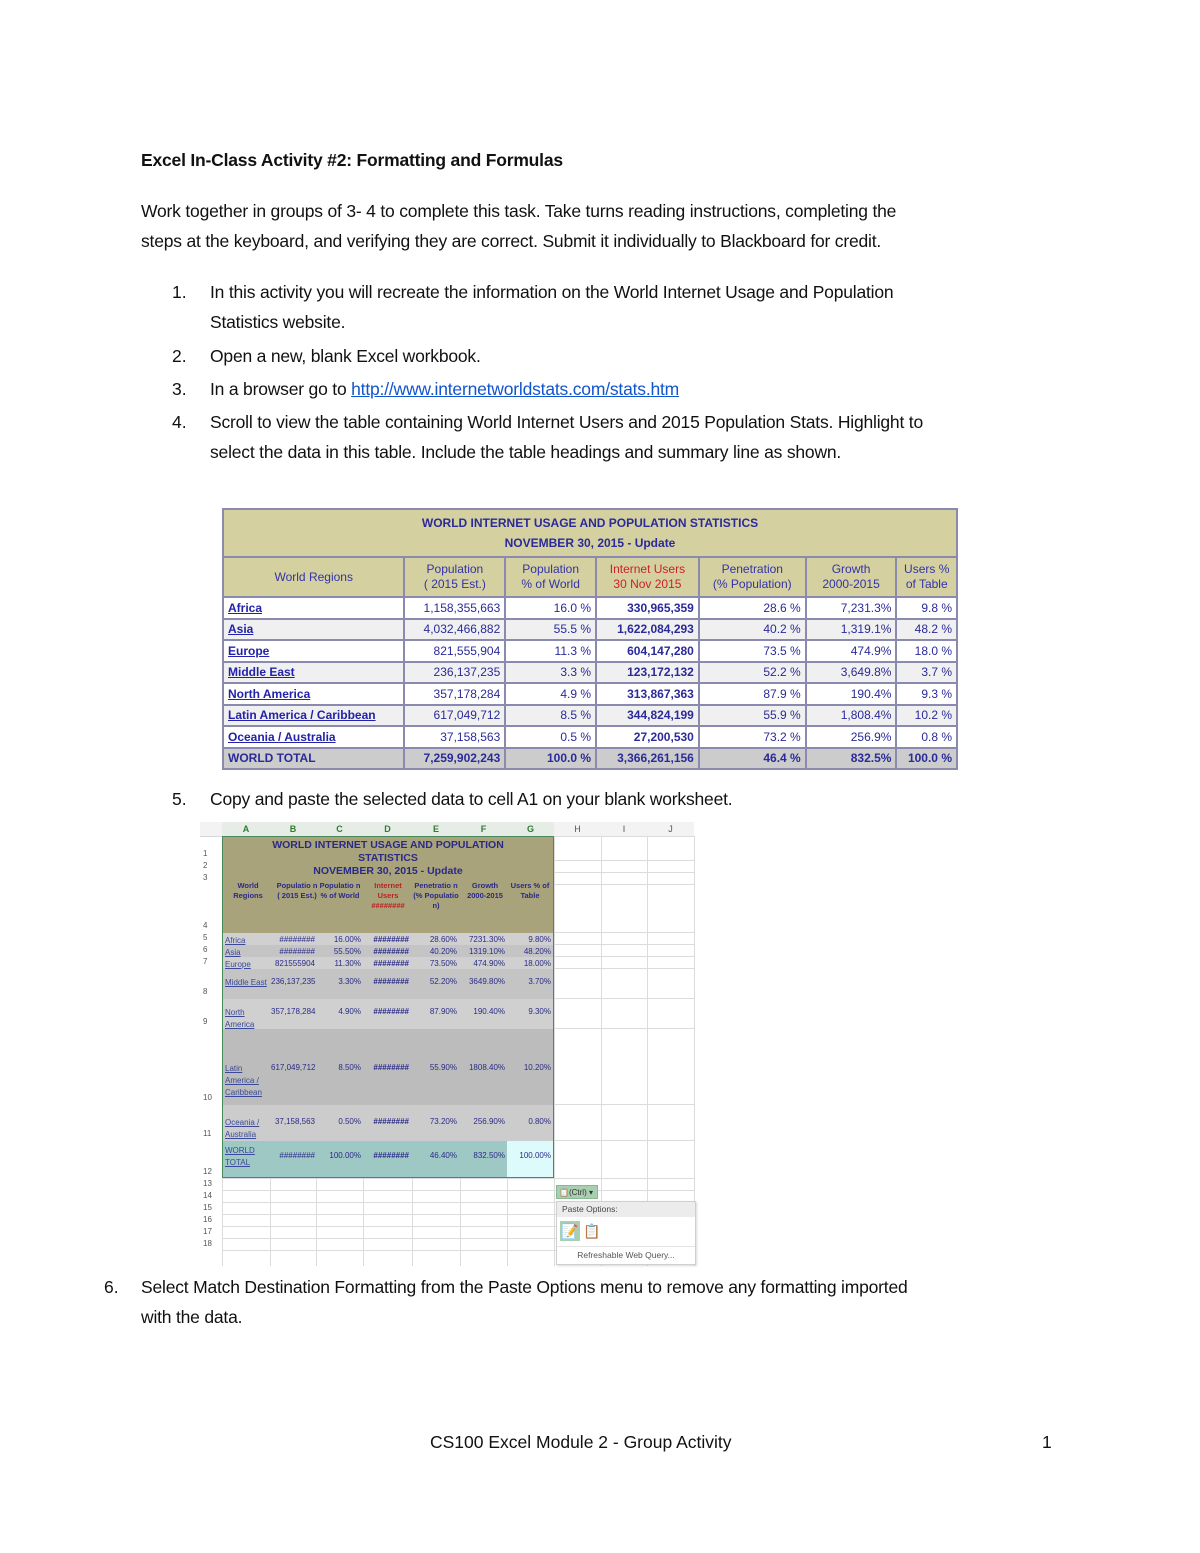 The image size is (1200, 1553). Describe the element at coordinates (247, 1157) in the screenshot. I see `excel-region-link: WORLD TOTAL` at that location.